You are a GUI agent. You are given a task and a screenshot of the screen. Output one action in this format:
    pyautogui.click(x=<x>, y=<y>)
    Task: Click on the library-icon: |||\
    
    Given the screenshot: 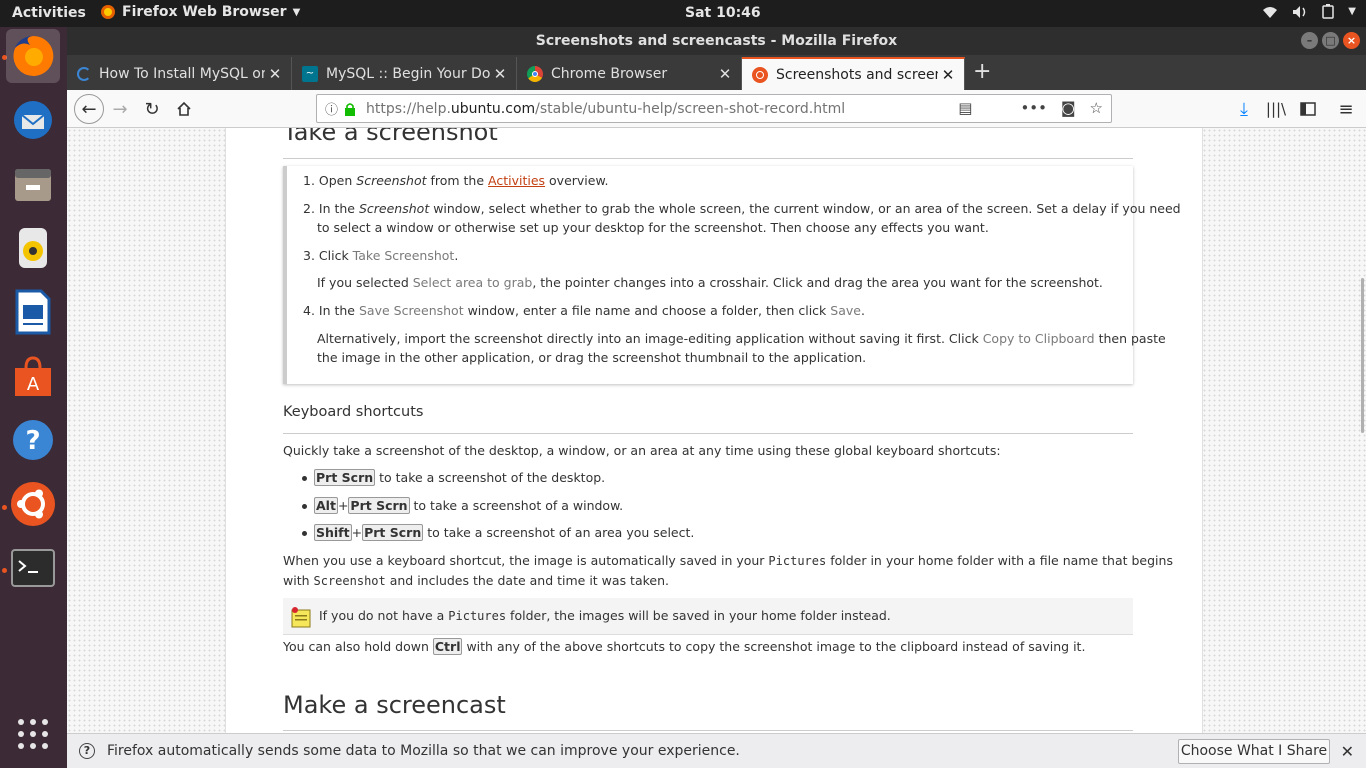 What is the action you would take?
    pyautogui.click(x=1276, y=109)
    